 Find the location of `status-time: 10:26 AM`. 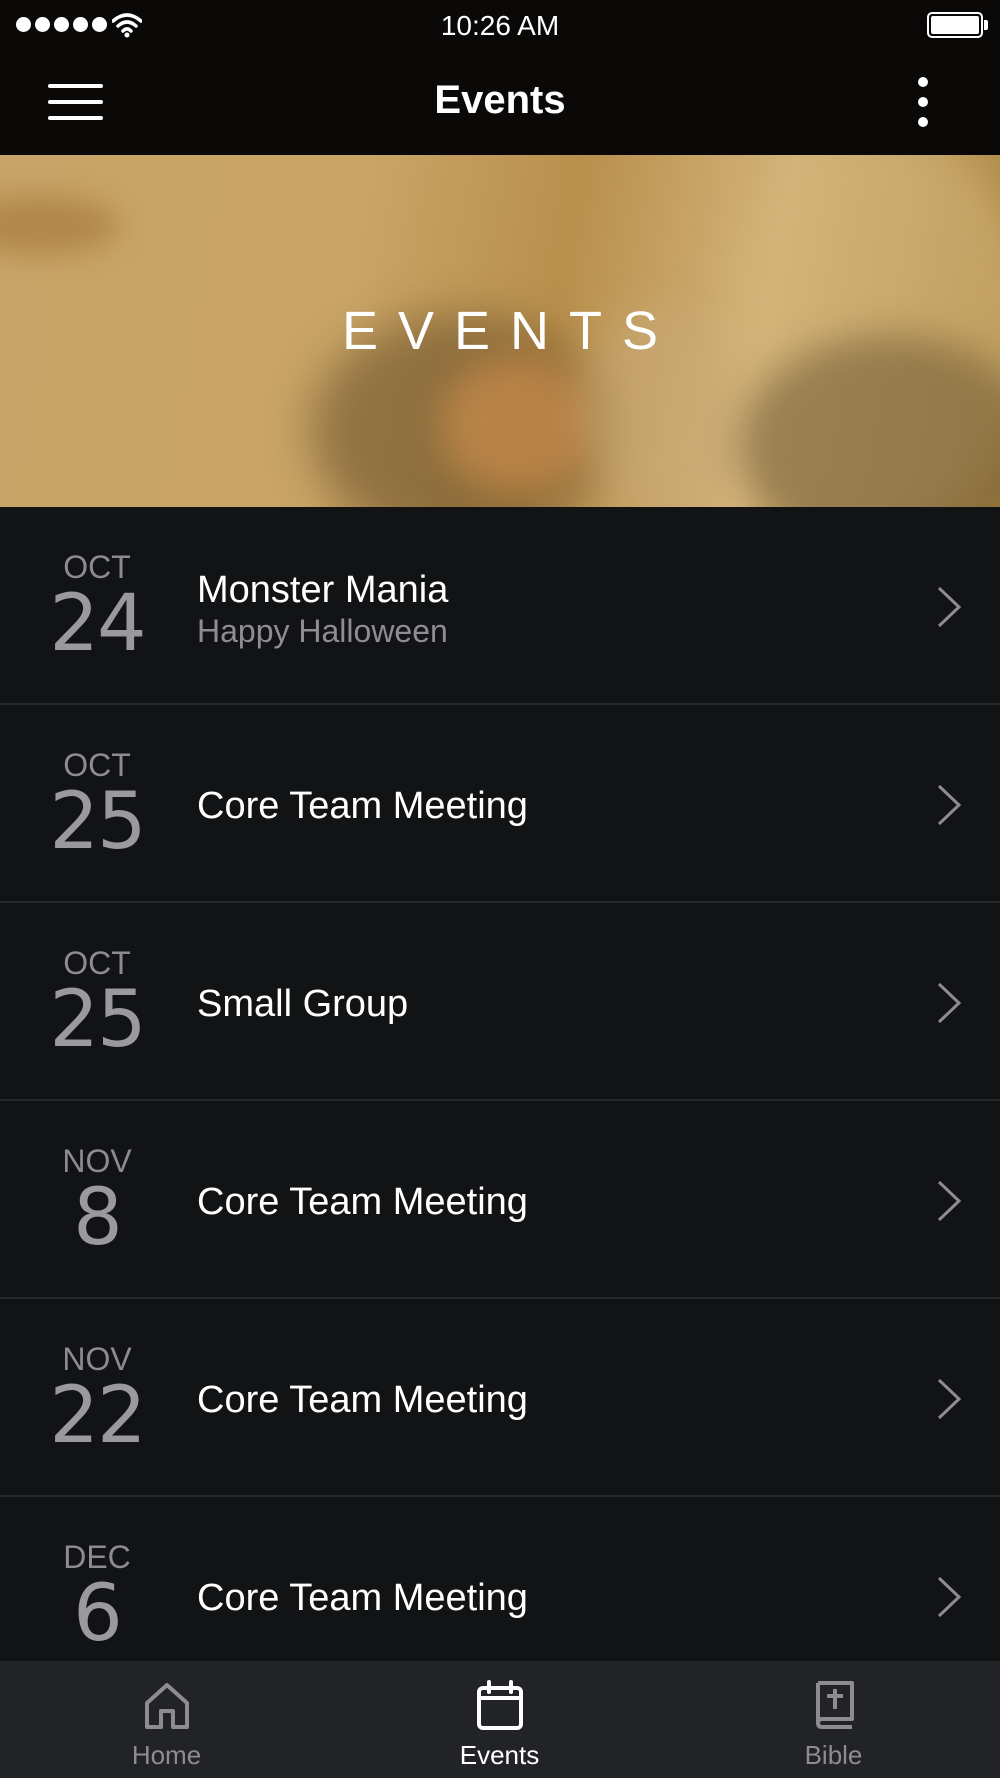

status-time: 10:26 AM is located at coordinates (500, 25).